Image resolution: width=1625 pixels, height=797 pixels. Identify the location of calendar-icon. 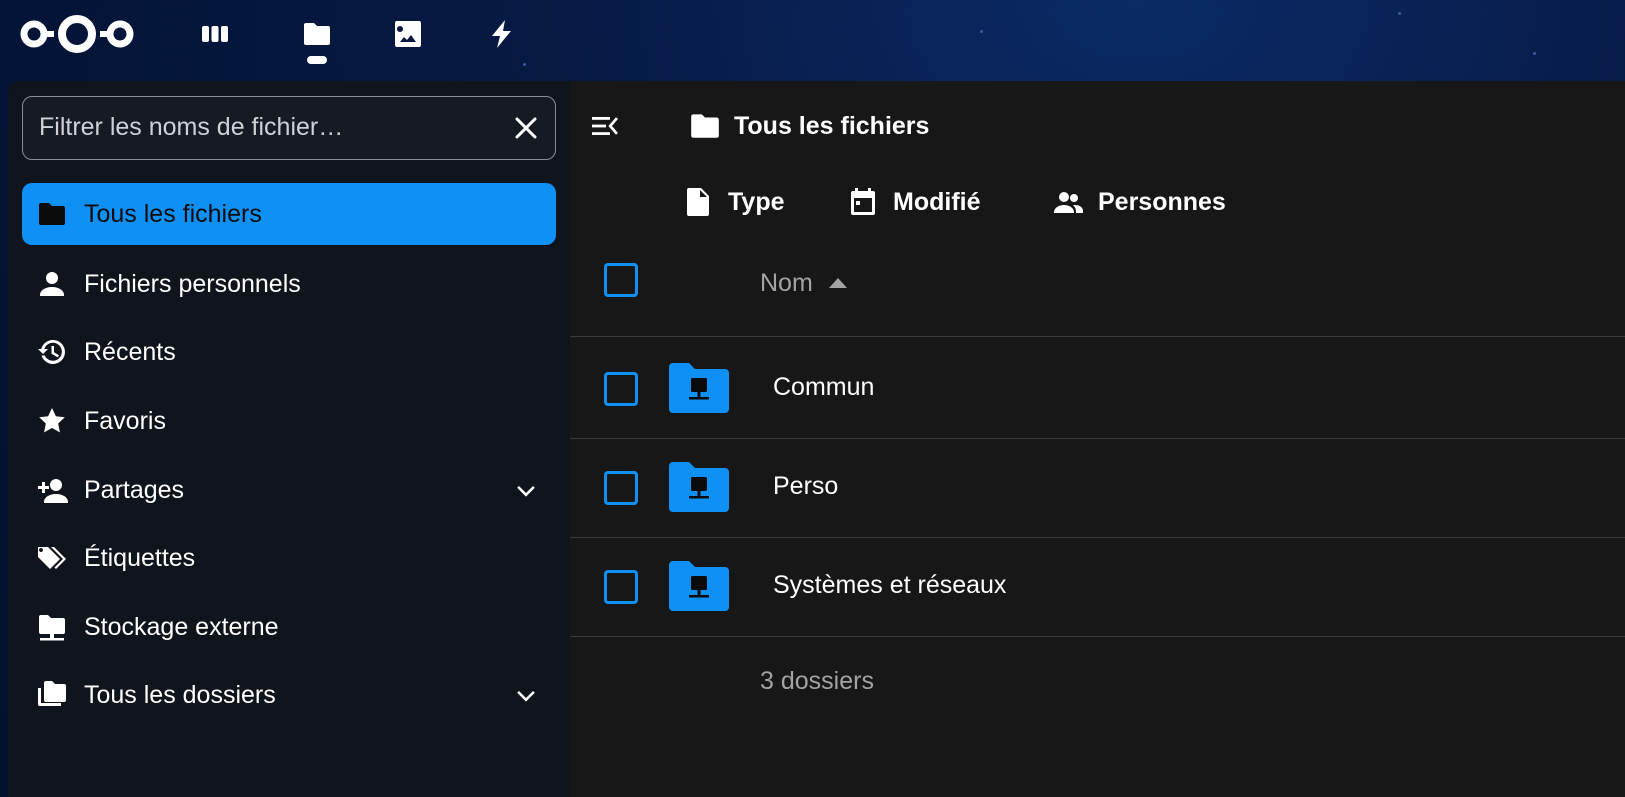
(863, 201).